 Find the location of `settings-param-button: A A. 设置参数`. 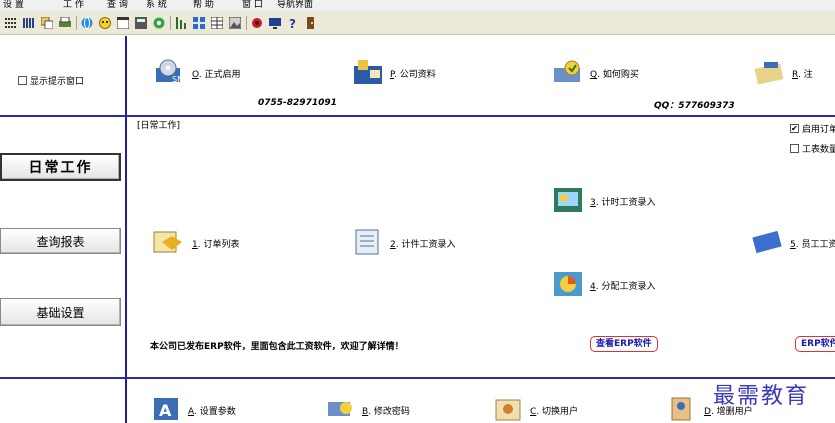

settings-param-button: A A. 设置参数 is located at coordinates (194, 409).